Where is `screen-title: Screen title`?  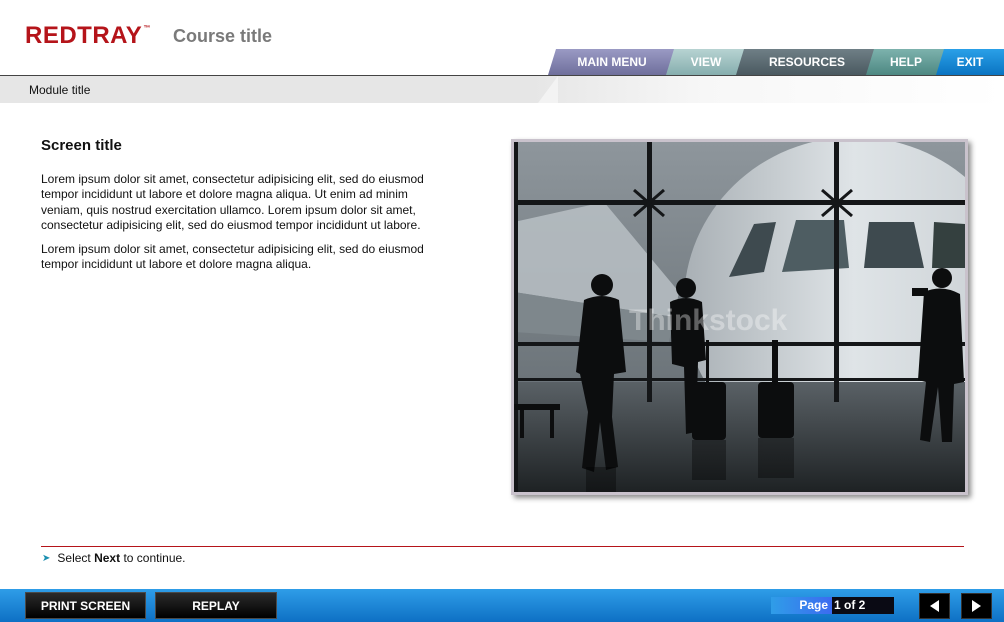 screen-title: Screen title is located at coordinates (81, 145).